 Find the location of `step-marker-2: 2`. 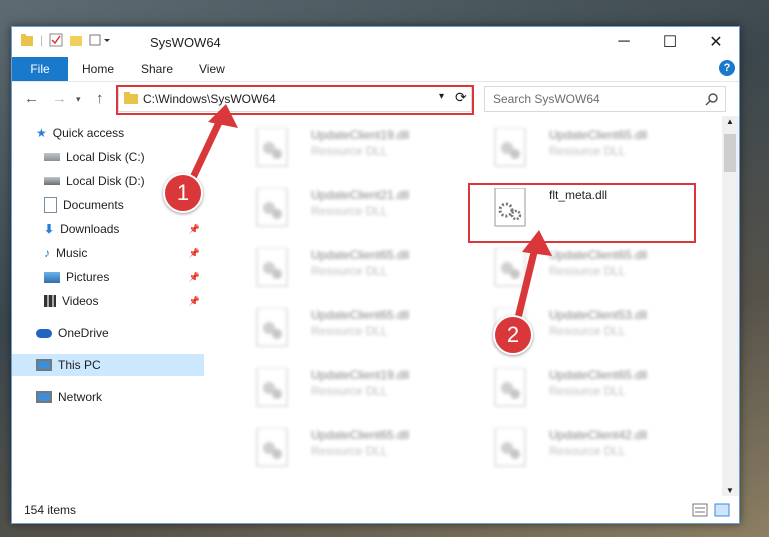

step-marker-2: 2 is located at coordinates (513, 335).